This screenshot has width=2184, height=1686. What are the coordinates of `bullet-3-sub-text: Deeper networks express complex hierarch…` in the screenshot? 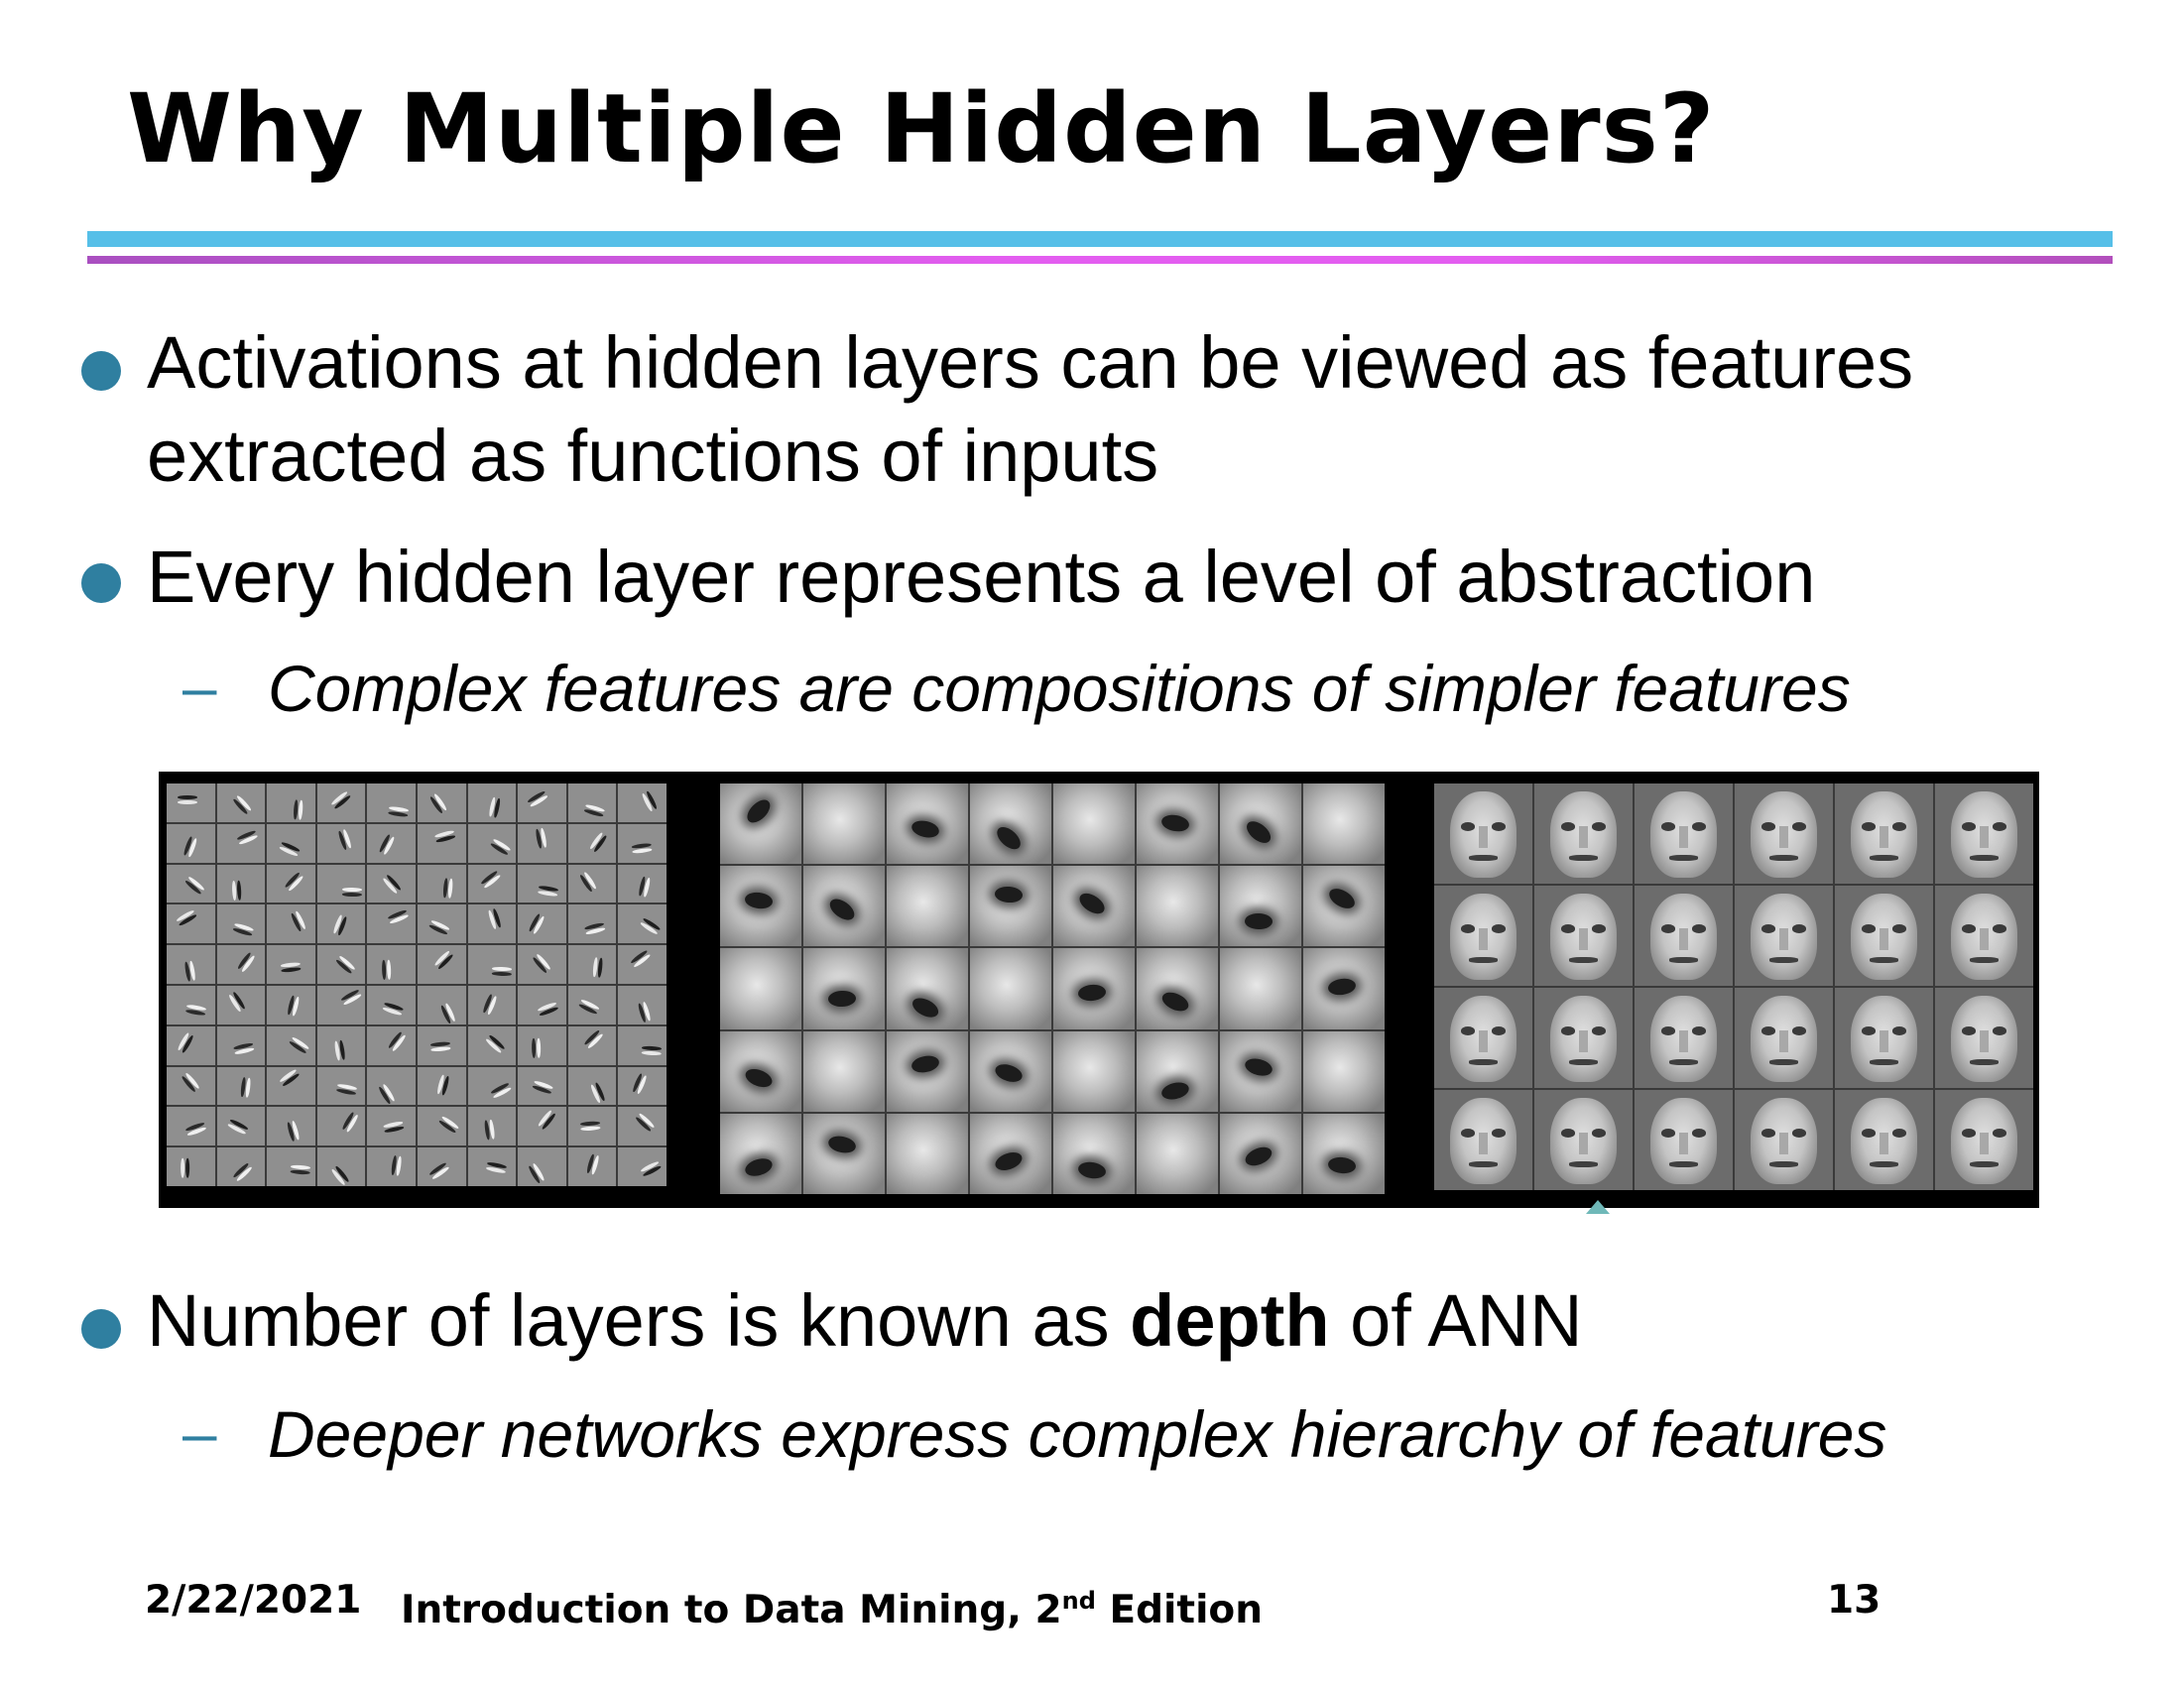 It's located at (1077, 1434).